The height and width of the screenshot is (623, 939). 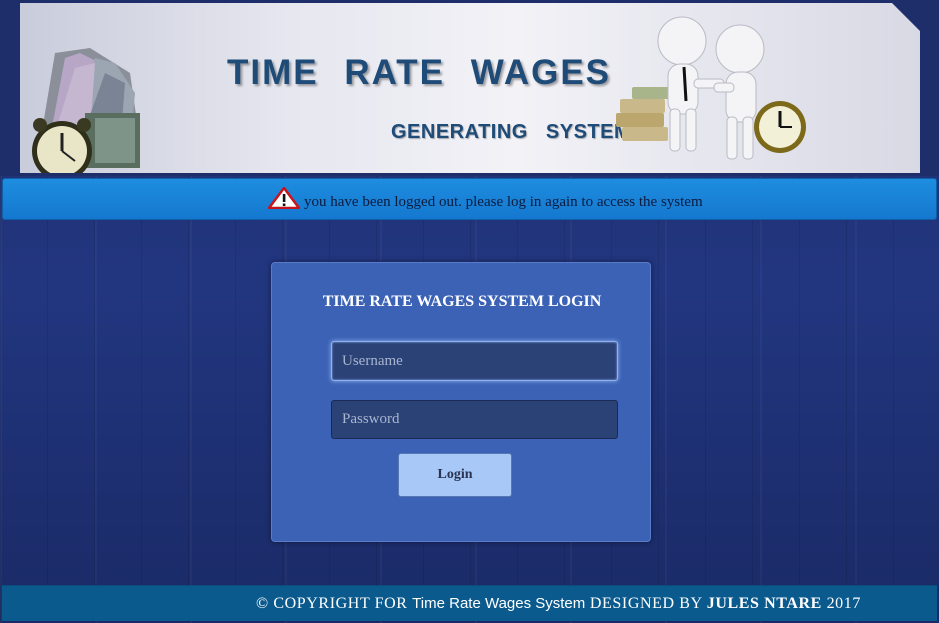 I want to click on password-input, so click(x=474, y=419).